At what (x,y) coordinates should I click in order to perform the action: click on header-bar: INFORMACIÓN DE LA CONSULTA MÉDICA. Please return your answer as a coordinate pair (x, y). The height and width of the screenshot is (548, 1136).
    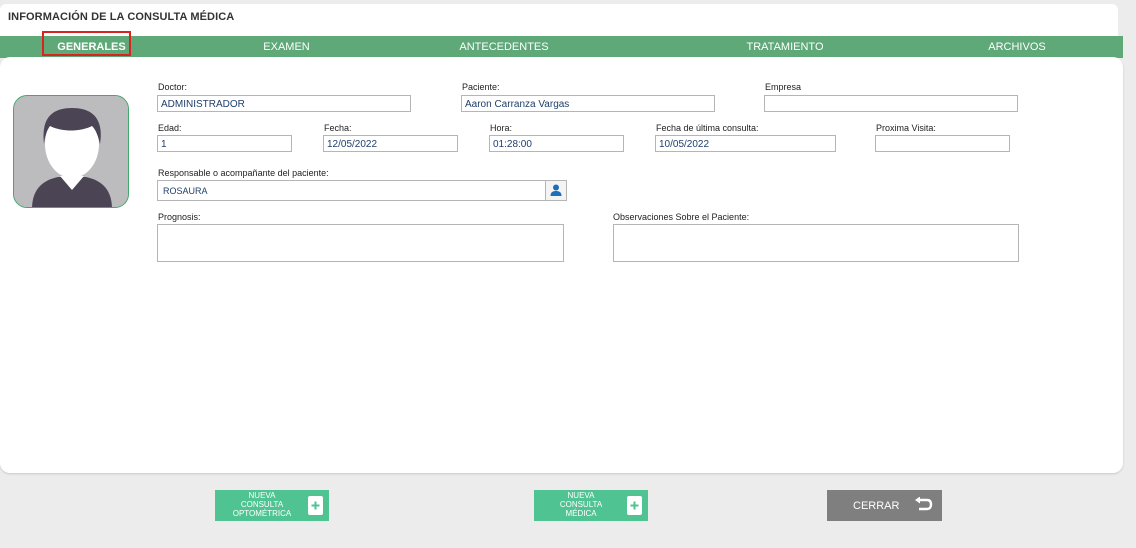
    Looking at the image, I should click on (559, 20).